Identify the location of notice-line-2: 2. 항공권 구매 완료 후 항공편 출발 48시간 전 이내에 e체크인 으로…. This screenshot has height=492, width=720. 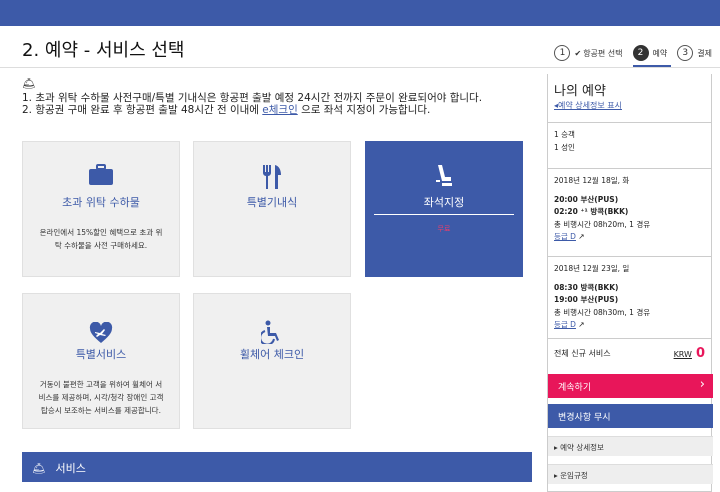
(226, 110).